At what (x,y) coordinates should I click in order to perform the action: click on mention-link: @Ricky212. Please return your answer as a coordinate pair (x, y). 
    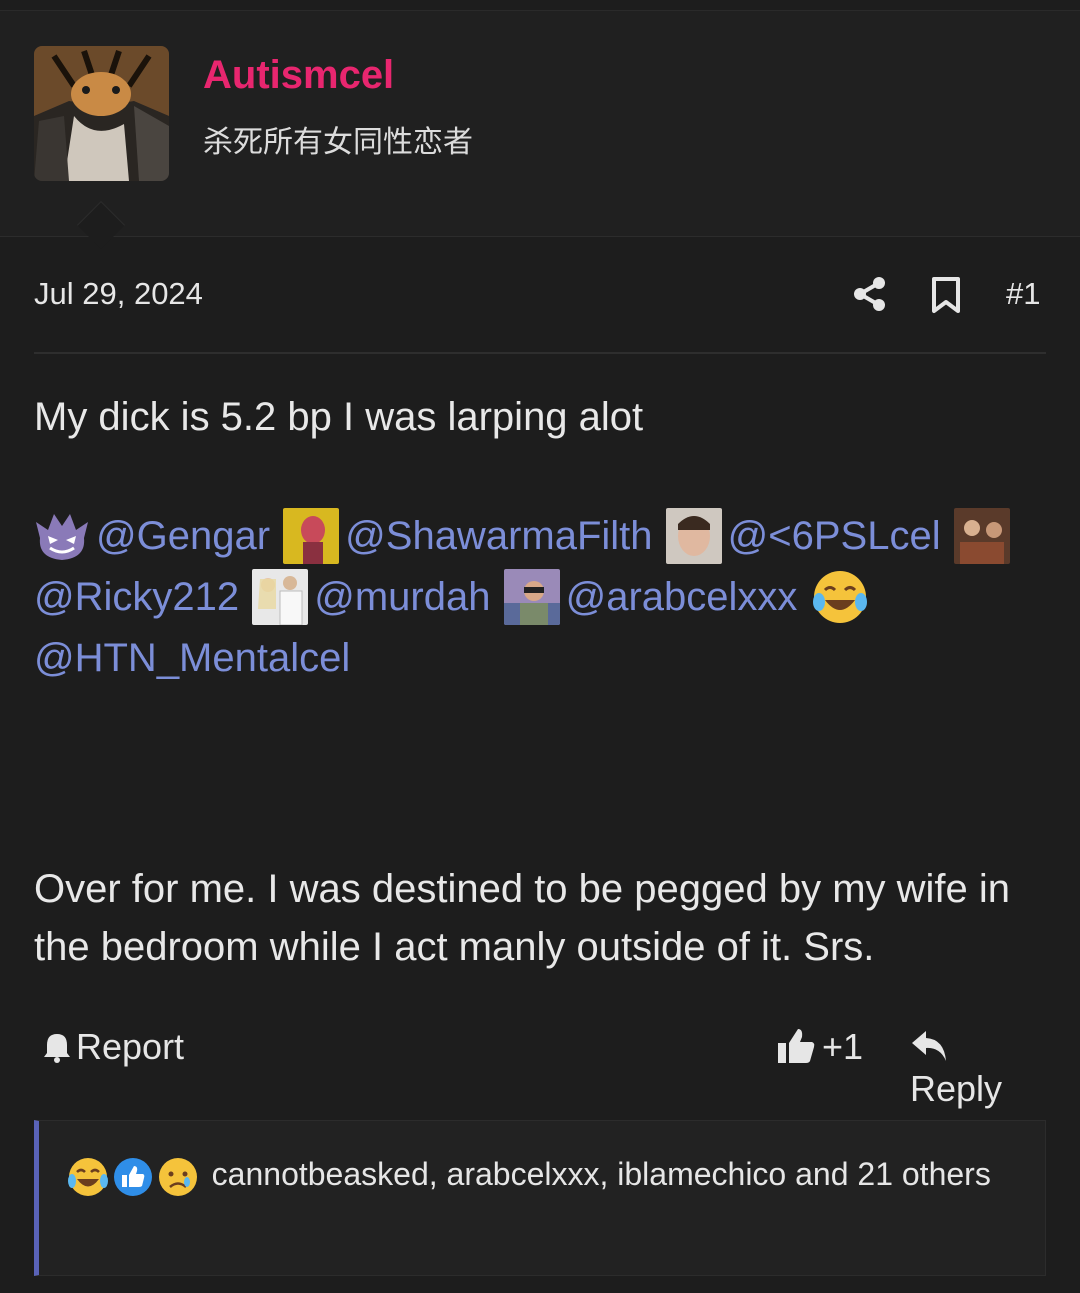
    Looking at the image, I should click on (136, 597).